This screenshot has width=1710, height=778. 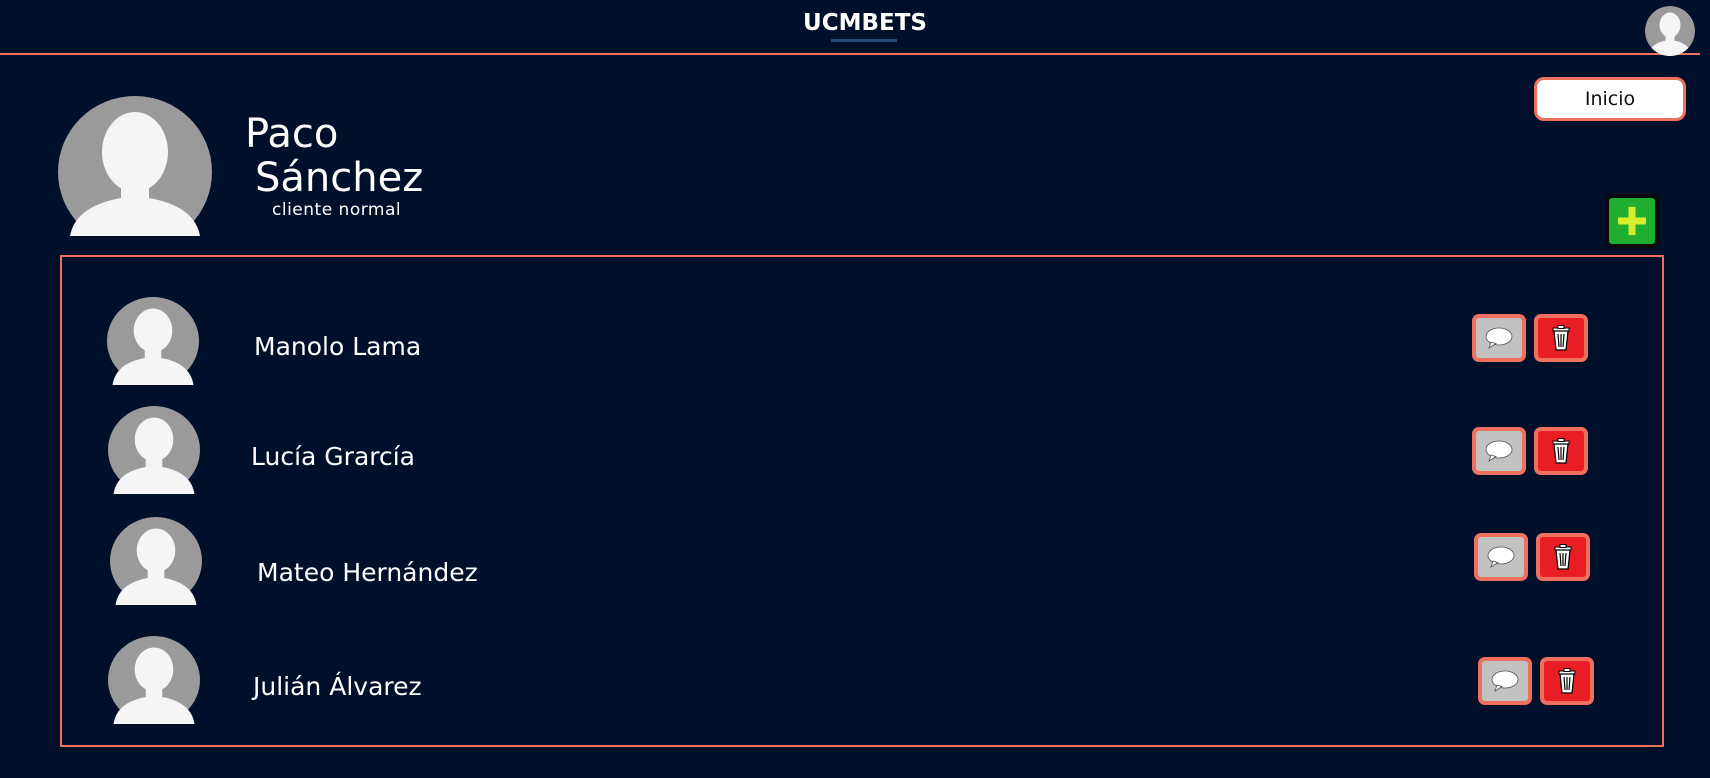 I want to click on add-friend-button, so click(x=1632, y=221).